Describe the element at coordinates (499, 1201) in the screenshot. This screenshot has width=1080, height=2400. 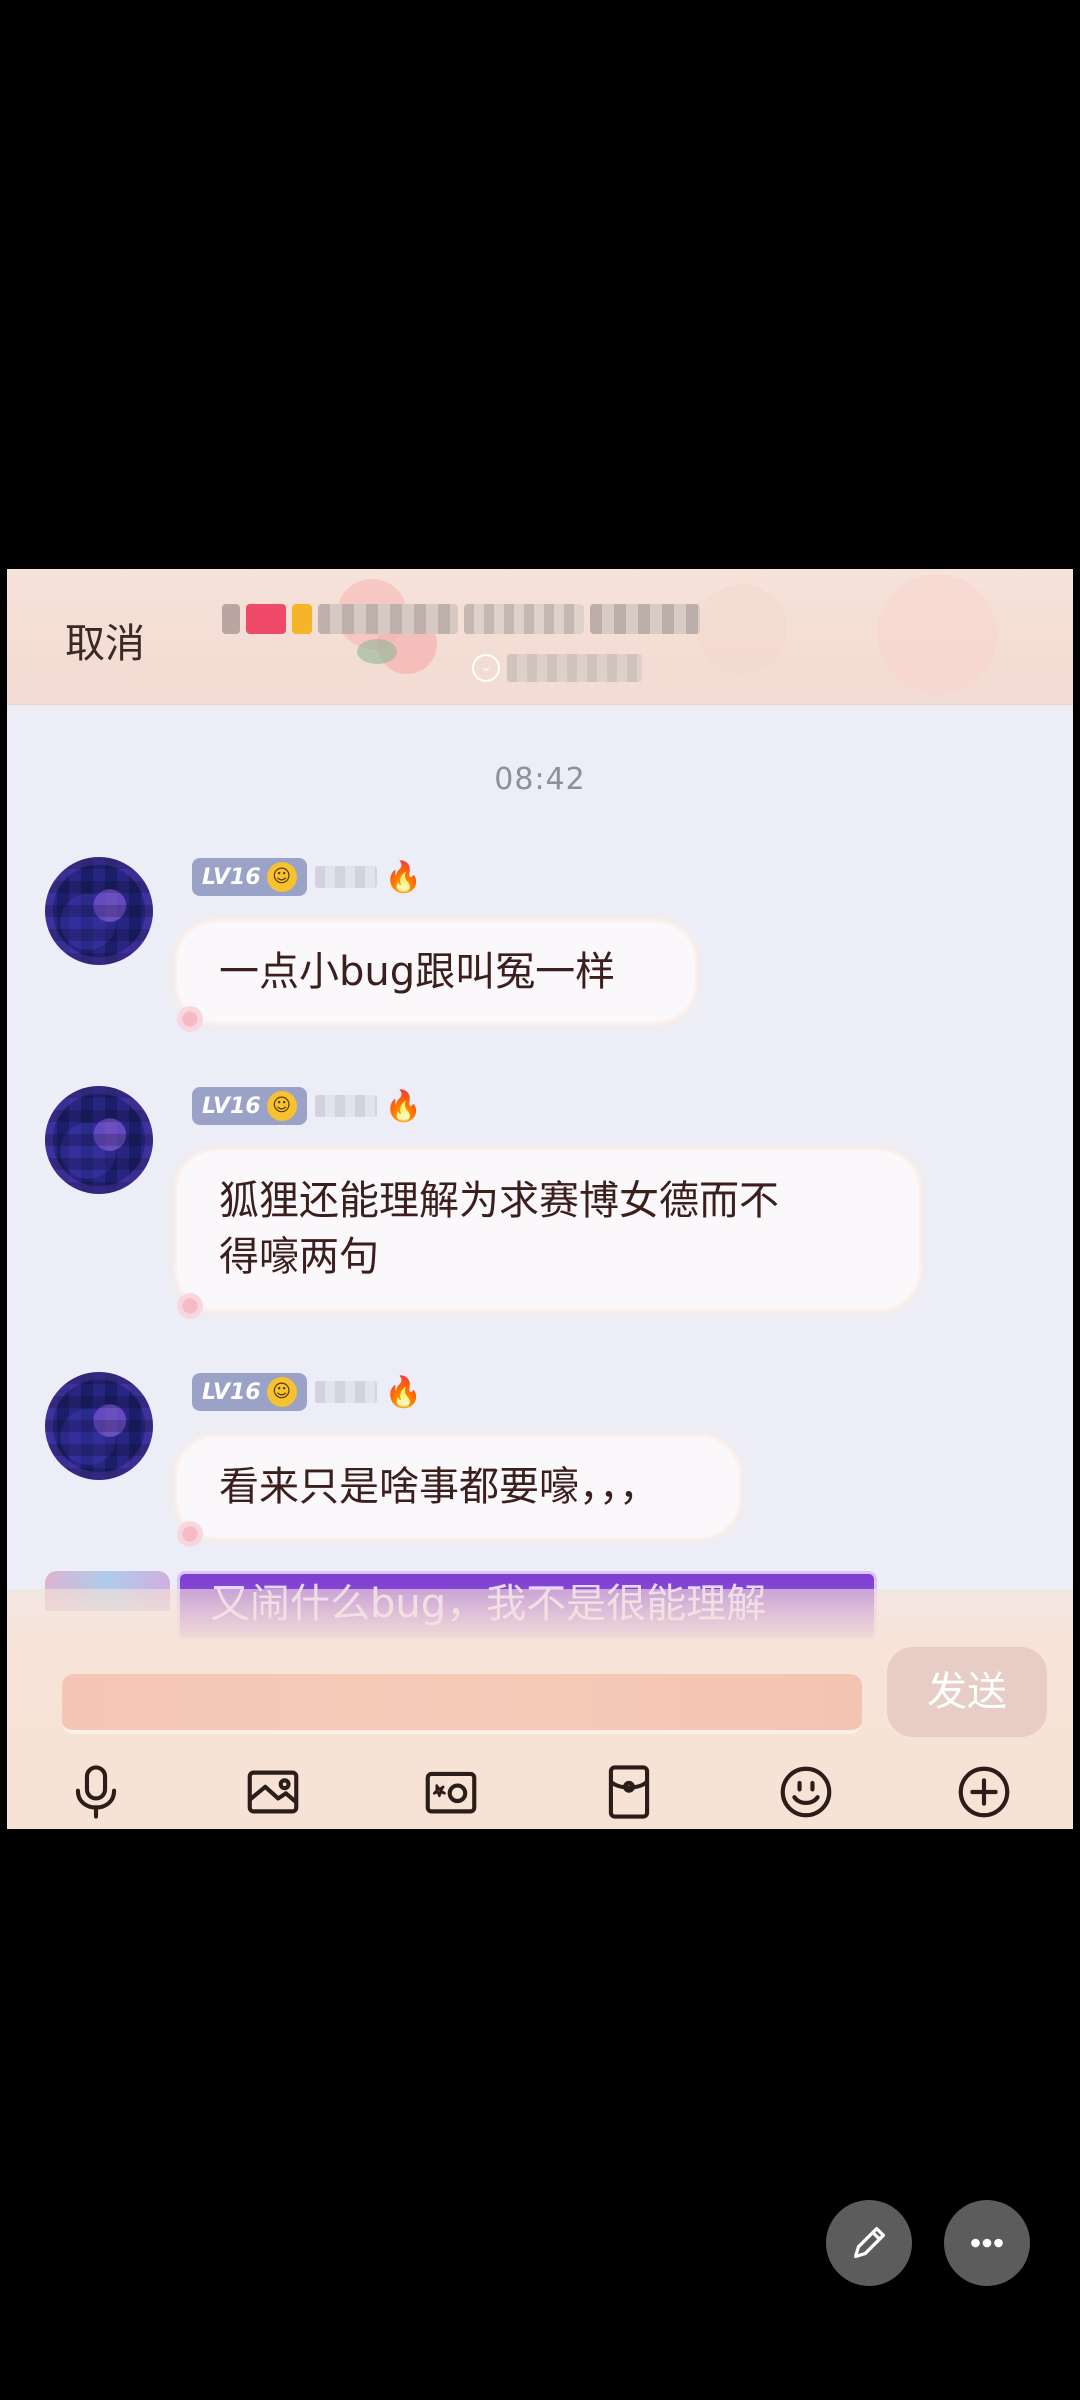
I see `message-text-line: 狐狸还能理解为求赛博女德而不` at that location.